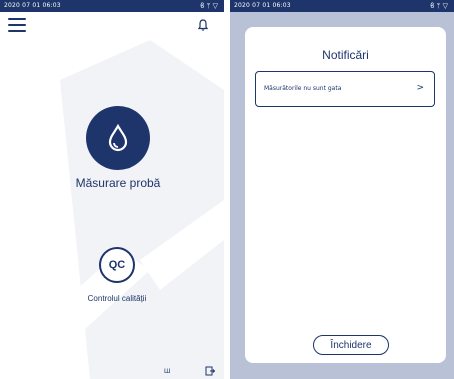  I want to click on dialog-title: Notificări, so click(345, 55).